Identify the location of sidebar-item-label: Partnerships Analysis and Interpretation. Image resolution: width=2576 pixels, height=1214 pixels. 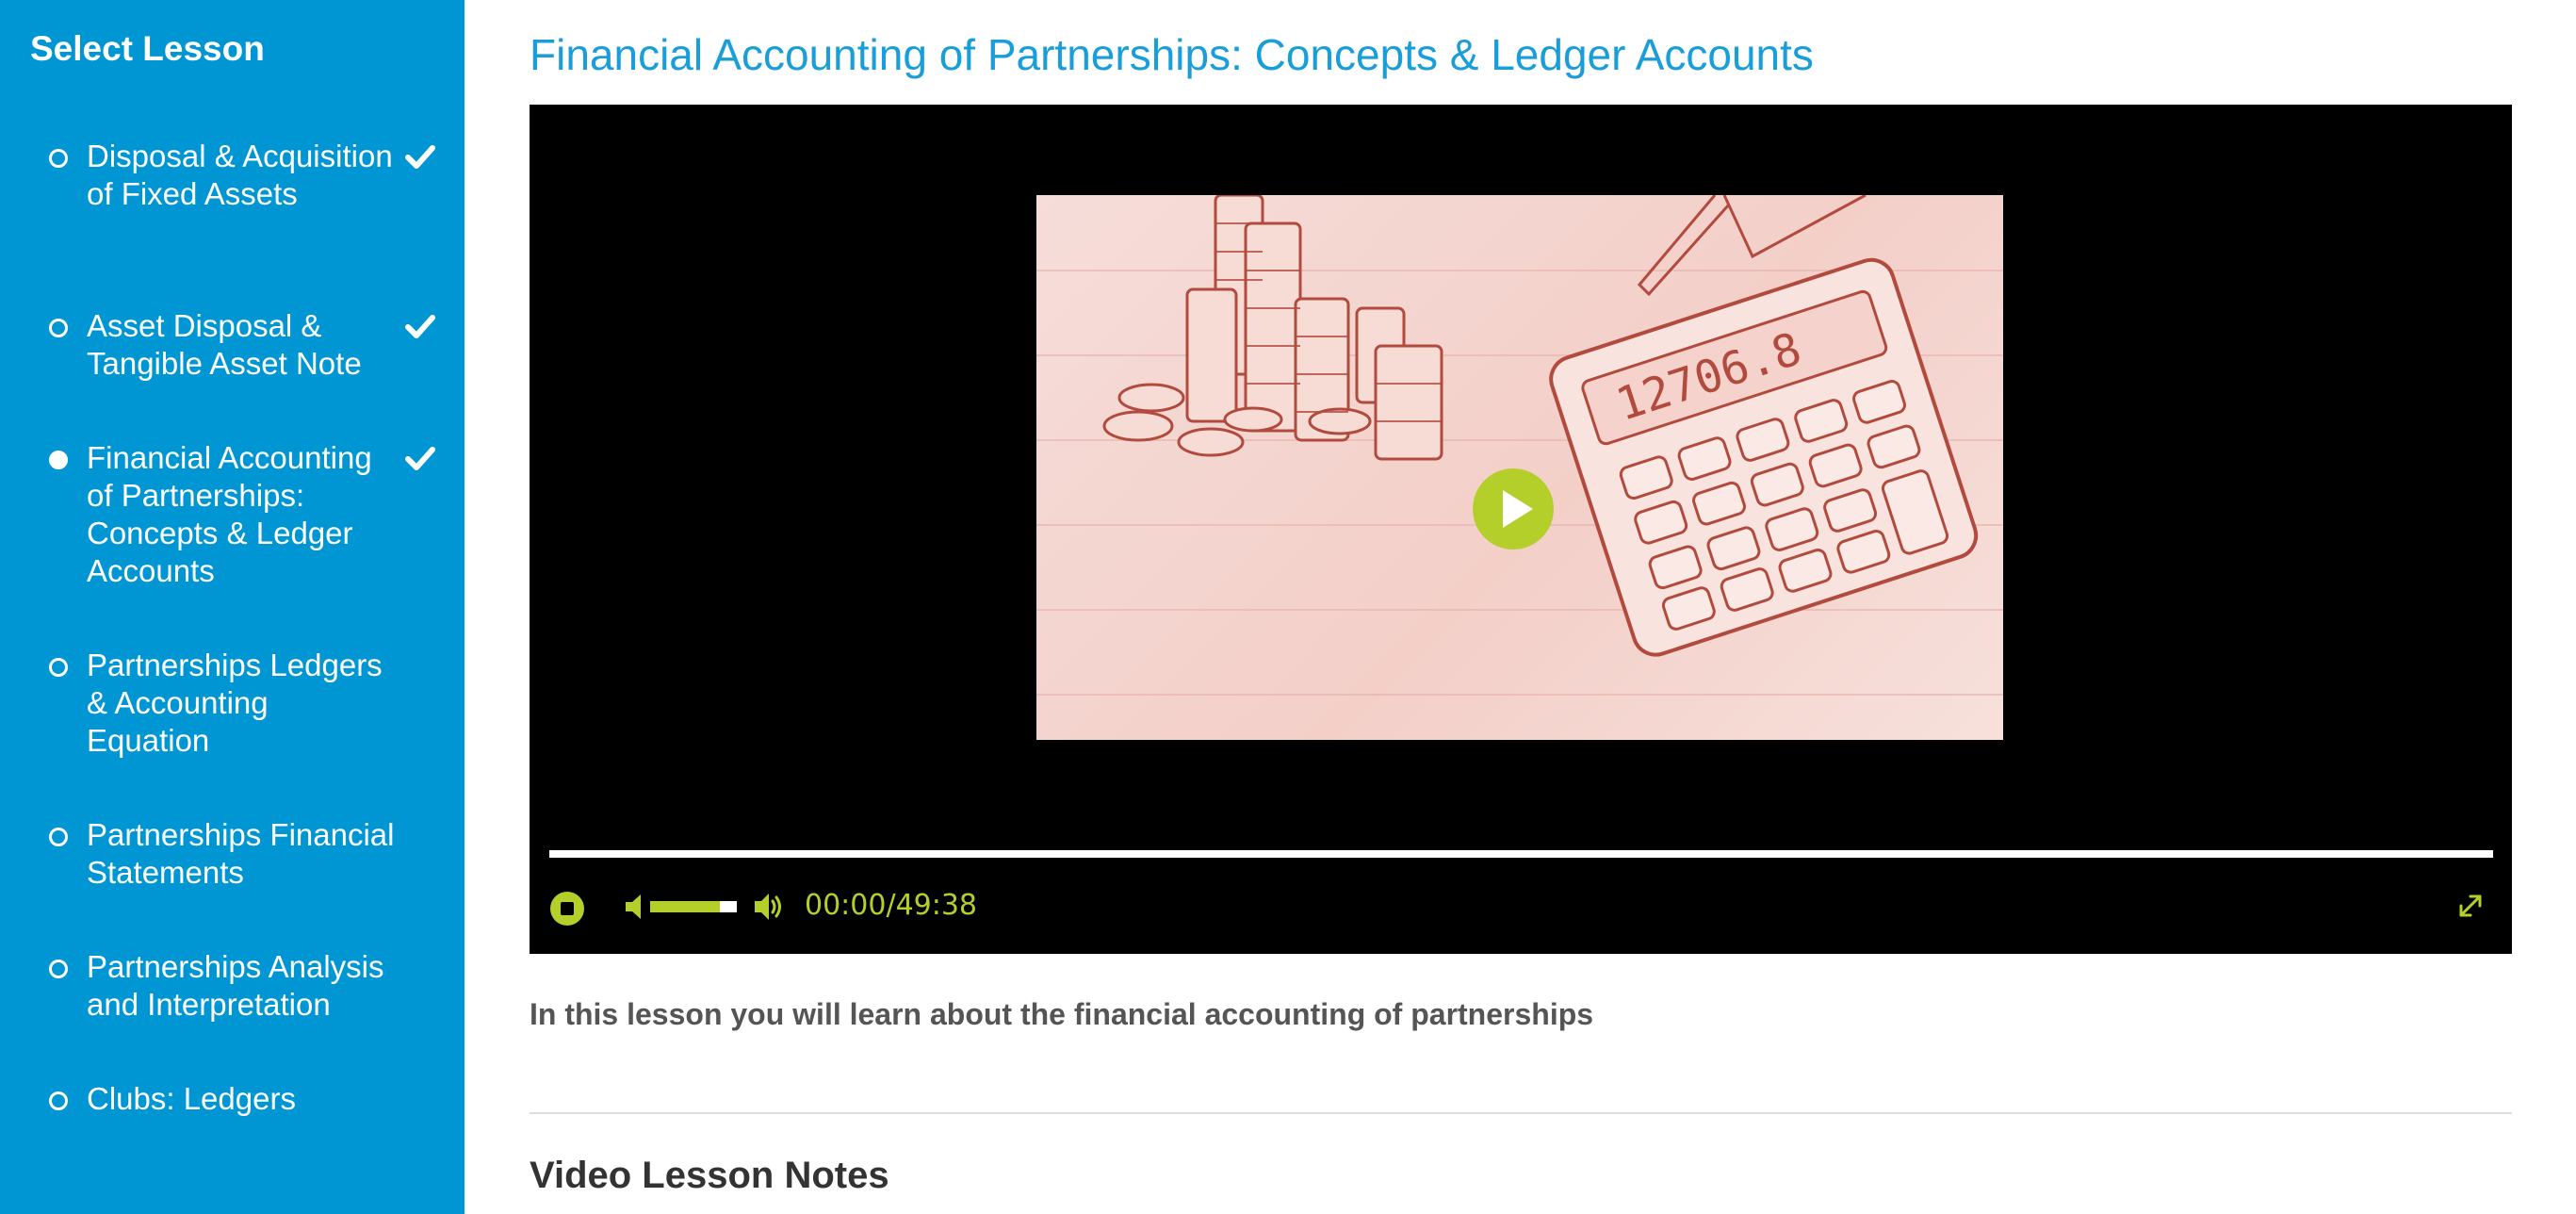
(235, 986).